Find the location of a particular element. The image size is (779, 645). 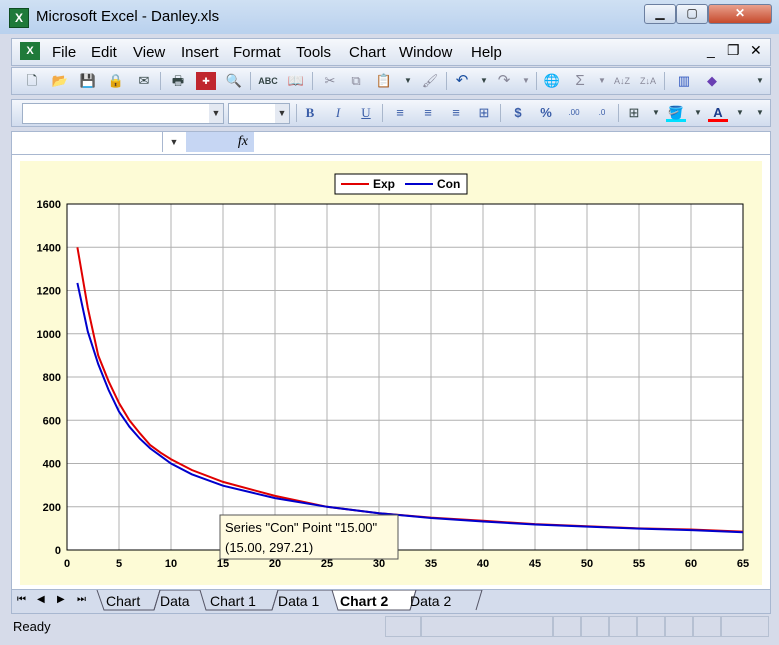

excel-icon: X is located at coordinates (19, 18).